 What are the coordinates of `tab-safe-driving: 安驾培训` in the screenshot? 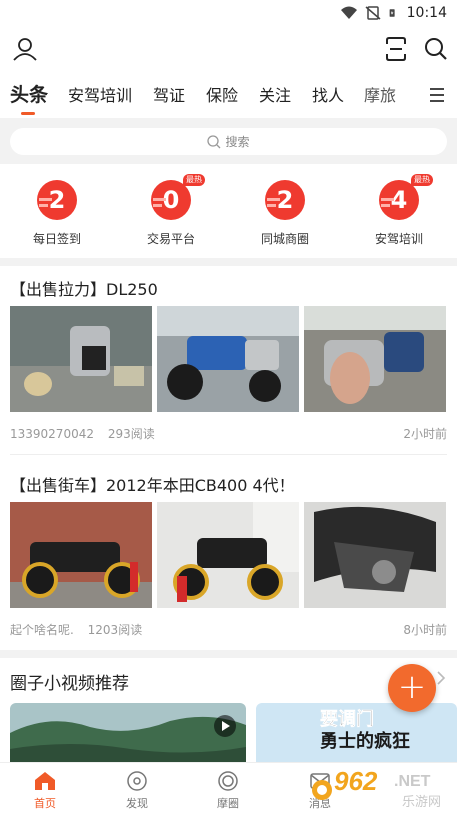 It's located at (100, 94).